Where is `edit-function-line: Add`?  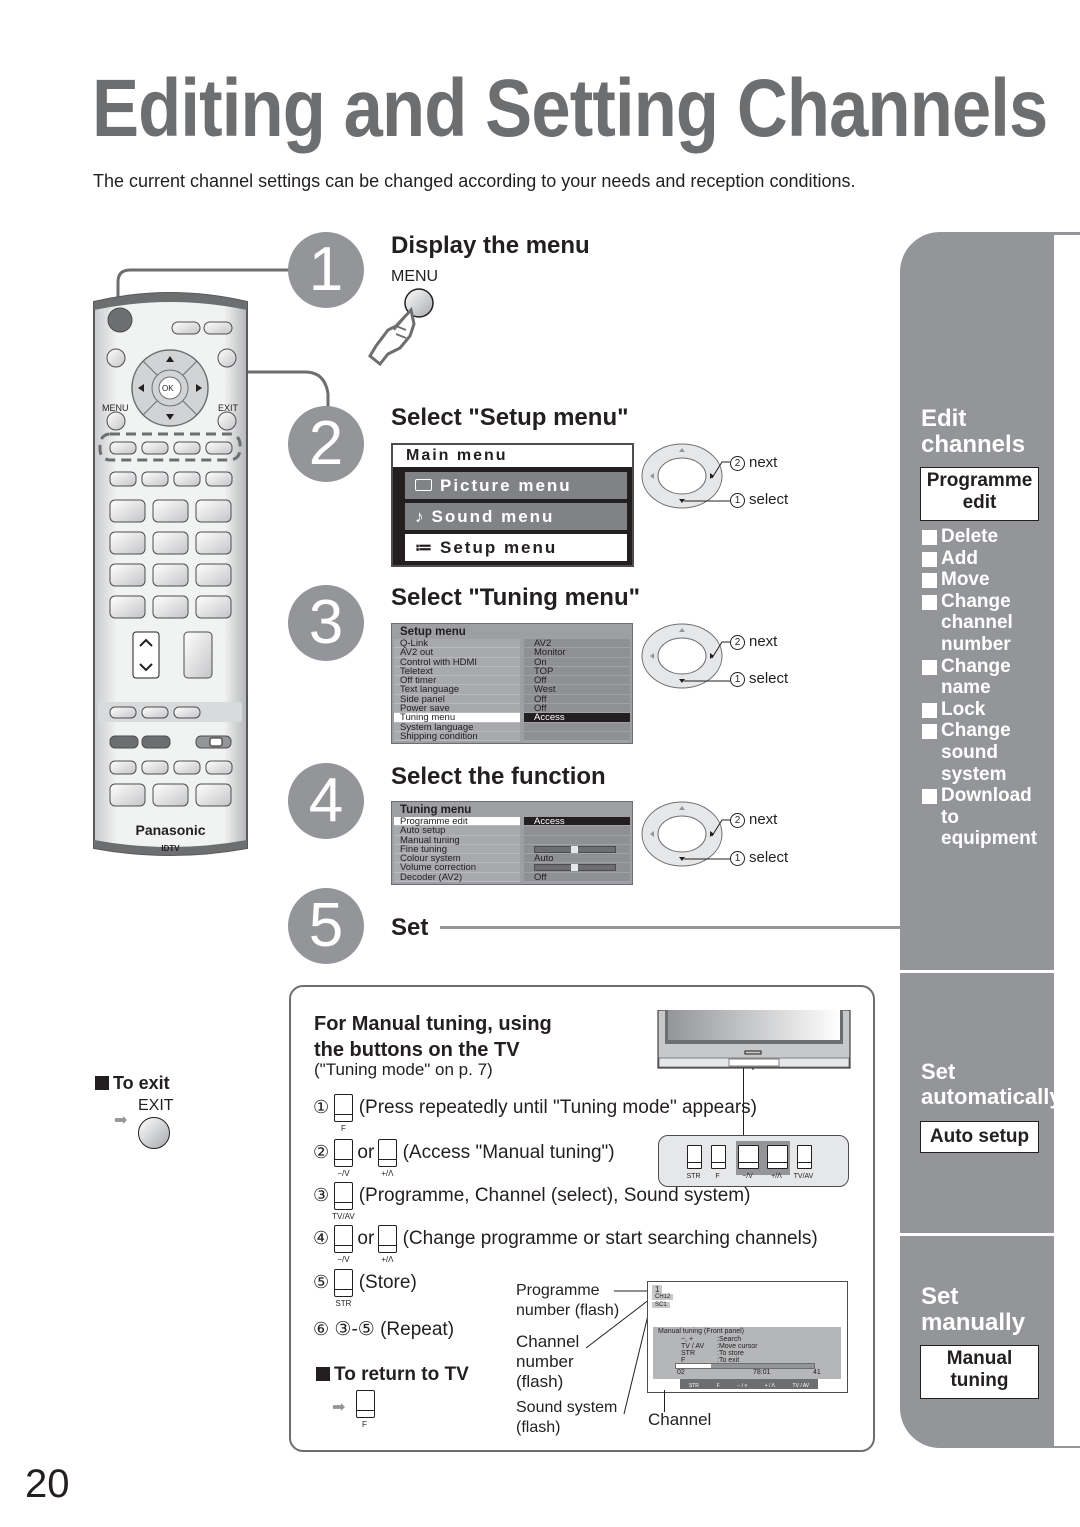 edit-function-line: Add is located at coordinates (959, 558).